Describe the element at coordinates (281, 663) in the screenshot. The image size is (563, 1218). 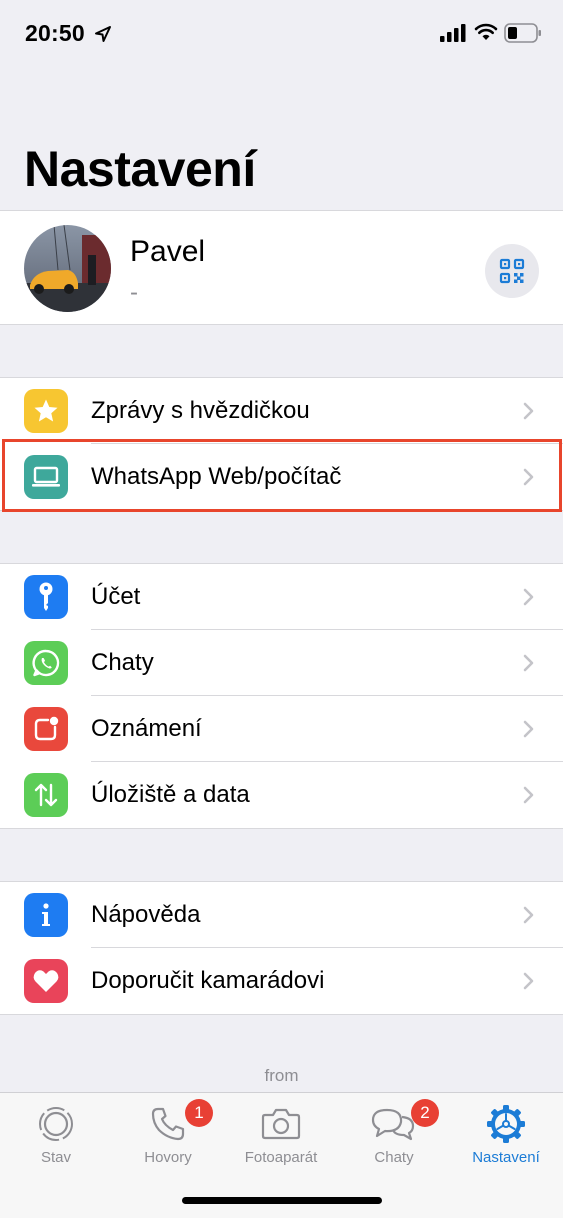
I see `row-chats: Chaty` at that location.